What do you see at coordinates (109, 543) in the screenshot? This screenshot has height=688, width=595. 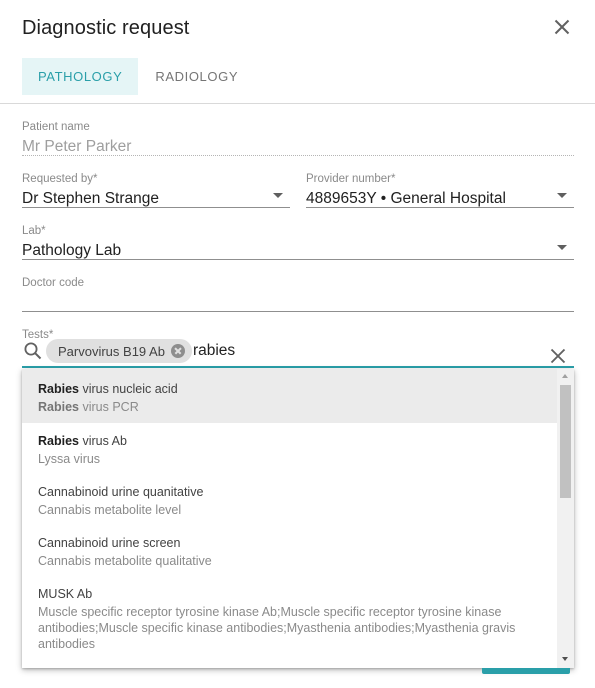 I see `option-primary: Cannabinoid urine screen` at bounding box center [109, 543].